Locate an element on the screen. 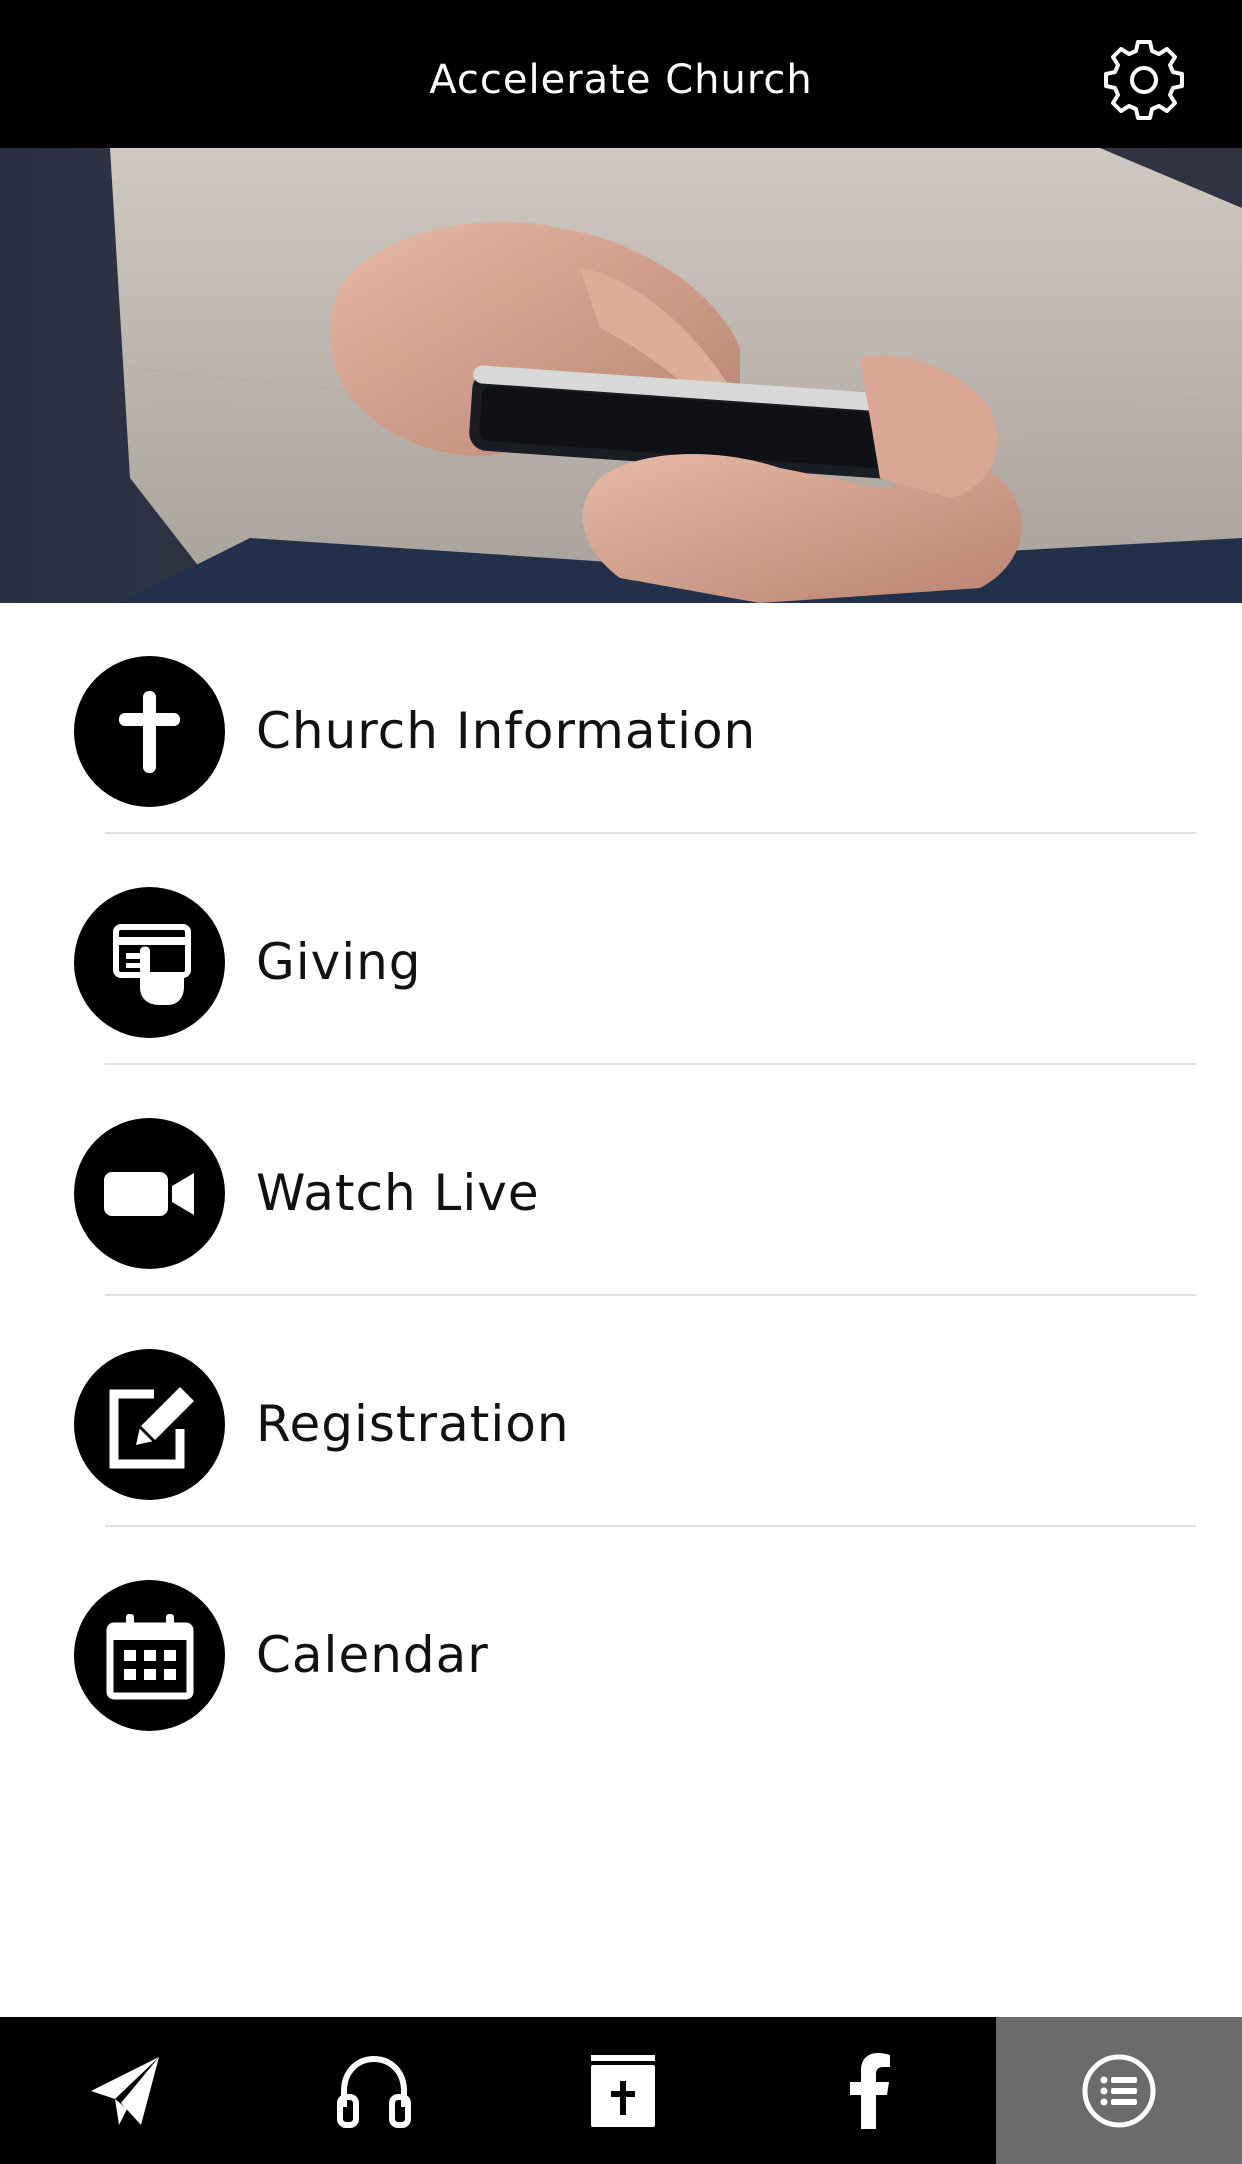 The height and width of the screenshot is (2164, 1242). top-bar: Accelerate Church is located at coordinates (621, 74).